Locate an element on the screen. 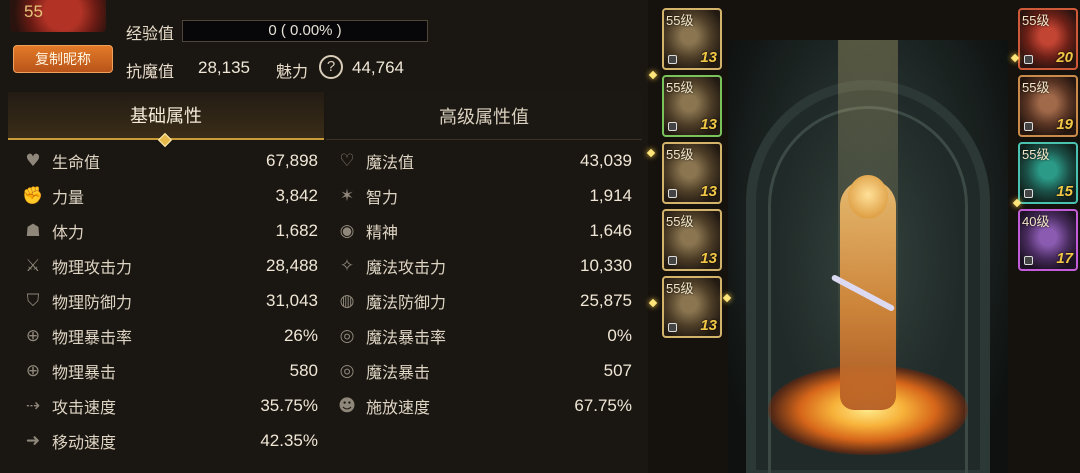 The image size is (1080, 473). stat-name: 魔法攻击力 is located at coordinates (406, 267).